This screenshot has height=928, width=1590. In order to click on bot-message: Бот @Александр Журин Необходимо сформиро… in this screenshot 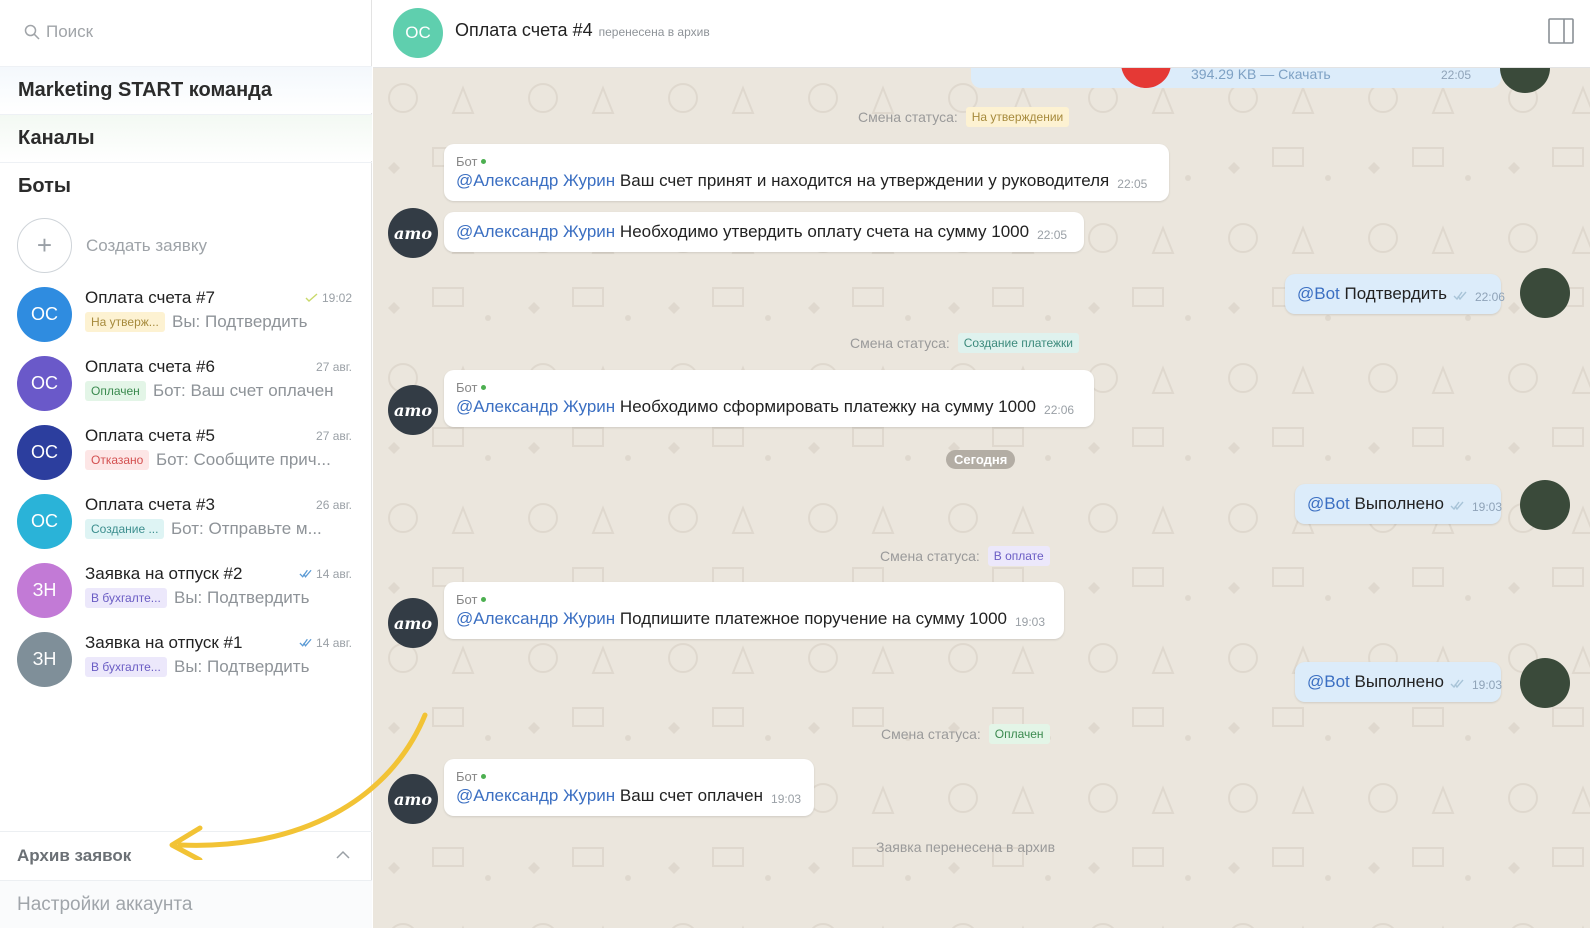, I will do `click(769, 398)`.